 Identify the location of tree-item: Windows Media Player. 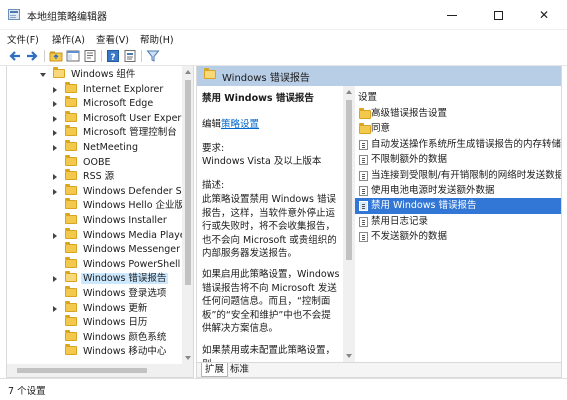
(122, 235).